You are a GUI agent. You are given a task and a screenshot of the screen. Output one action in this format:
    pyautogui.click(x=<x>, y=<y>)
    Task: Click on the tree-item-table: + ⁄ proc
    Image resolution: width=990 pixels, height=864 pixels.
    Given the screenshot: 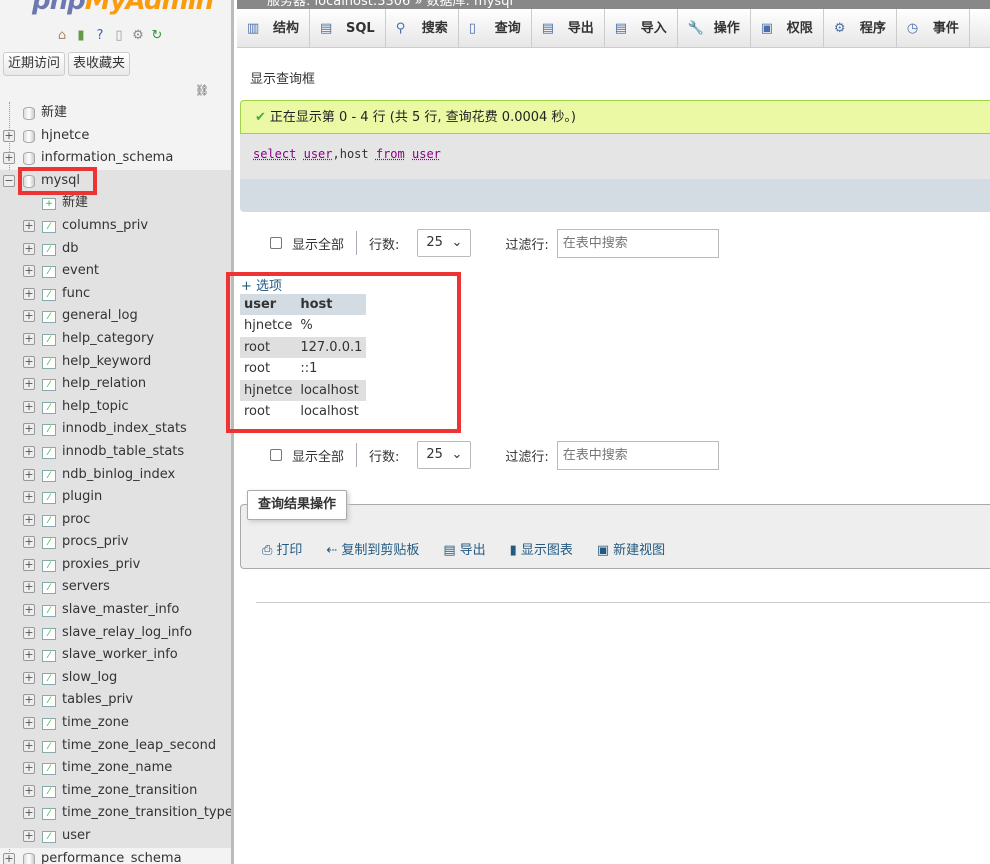 What is the action you would take?
    pyautogui.click(x=115, y=520)
    